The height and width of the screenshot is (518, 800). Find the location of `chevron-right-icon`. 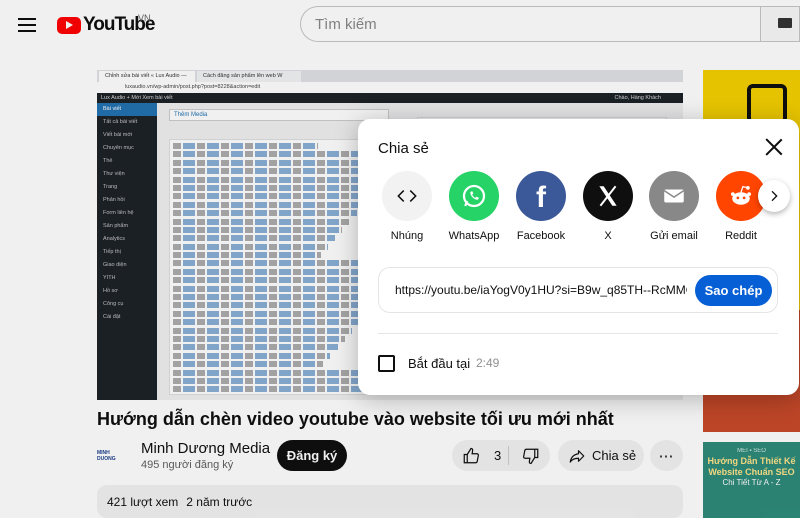

chevron-right-icon is located at coordinates (774, 196).